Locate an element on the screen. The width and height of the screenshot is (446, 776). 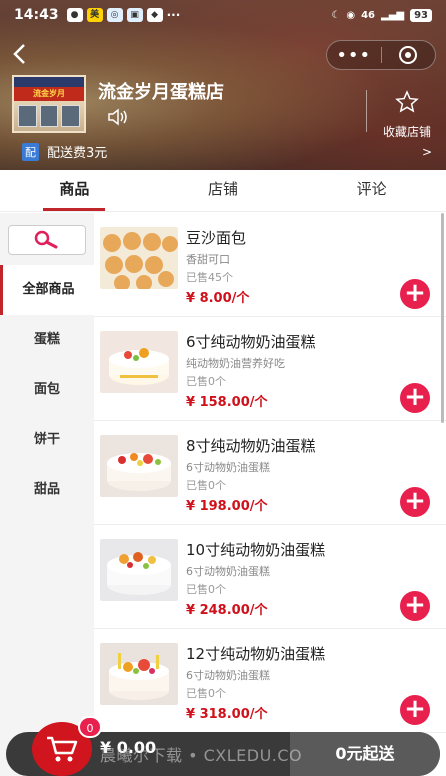
tab-shop: 店铺 is located at coordinates (223, 190).